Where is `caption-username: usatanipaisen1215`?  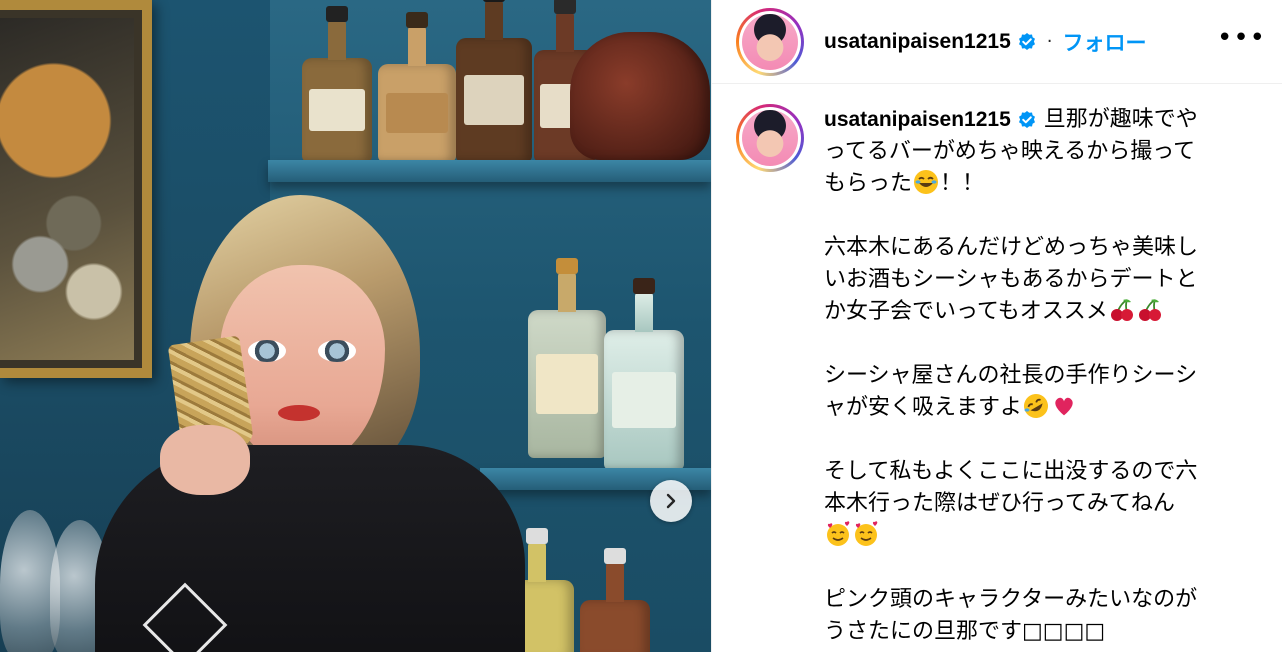 caption-username: usatanipaisen1215 is located at coordinates (917, 119).